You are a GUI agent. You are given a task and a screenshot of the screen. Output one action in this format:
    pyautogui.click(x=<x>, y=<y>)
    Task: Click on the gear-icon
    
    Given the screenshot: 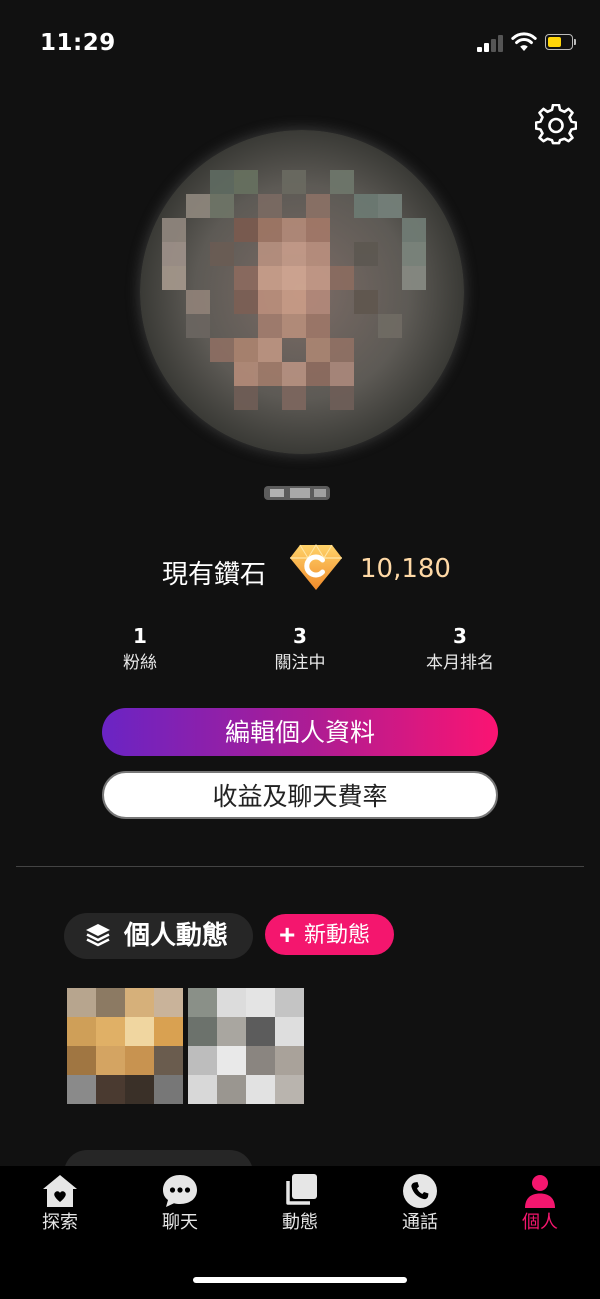 What is the action you would take?
    pyautogui.click(x=556, y=125)
    